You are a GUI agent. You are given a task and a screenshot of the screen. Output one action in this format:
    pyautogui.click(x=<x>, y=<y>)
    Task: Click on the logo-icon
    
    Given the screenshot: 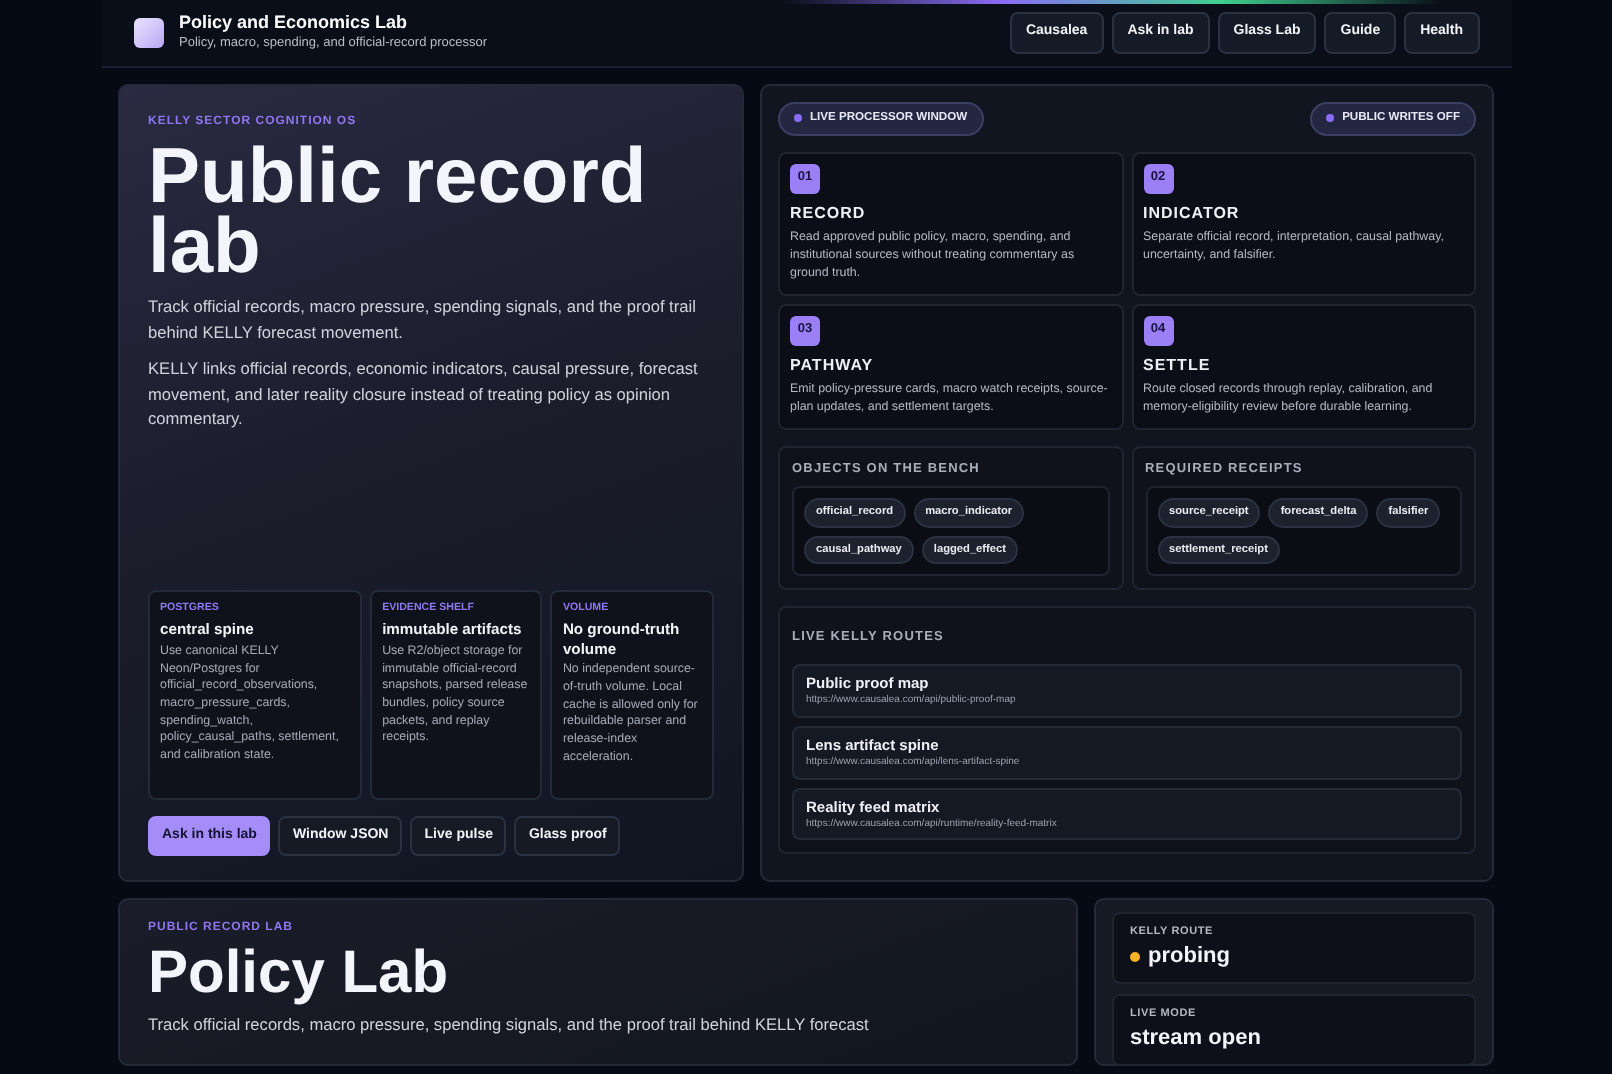 What is the action you would take?
    pyautogui.click(x=148, y=32)
    